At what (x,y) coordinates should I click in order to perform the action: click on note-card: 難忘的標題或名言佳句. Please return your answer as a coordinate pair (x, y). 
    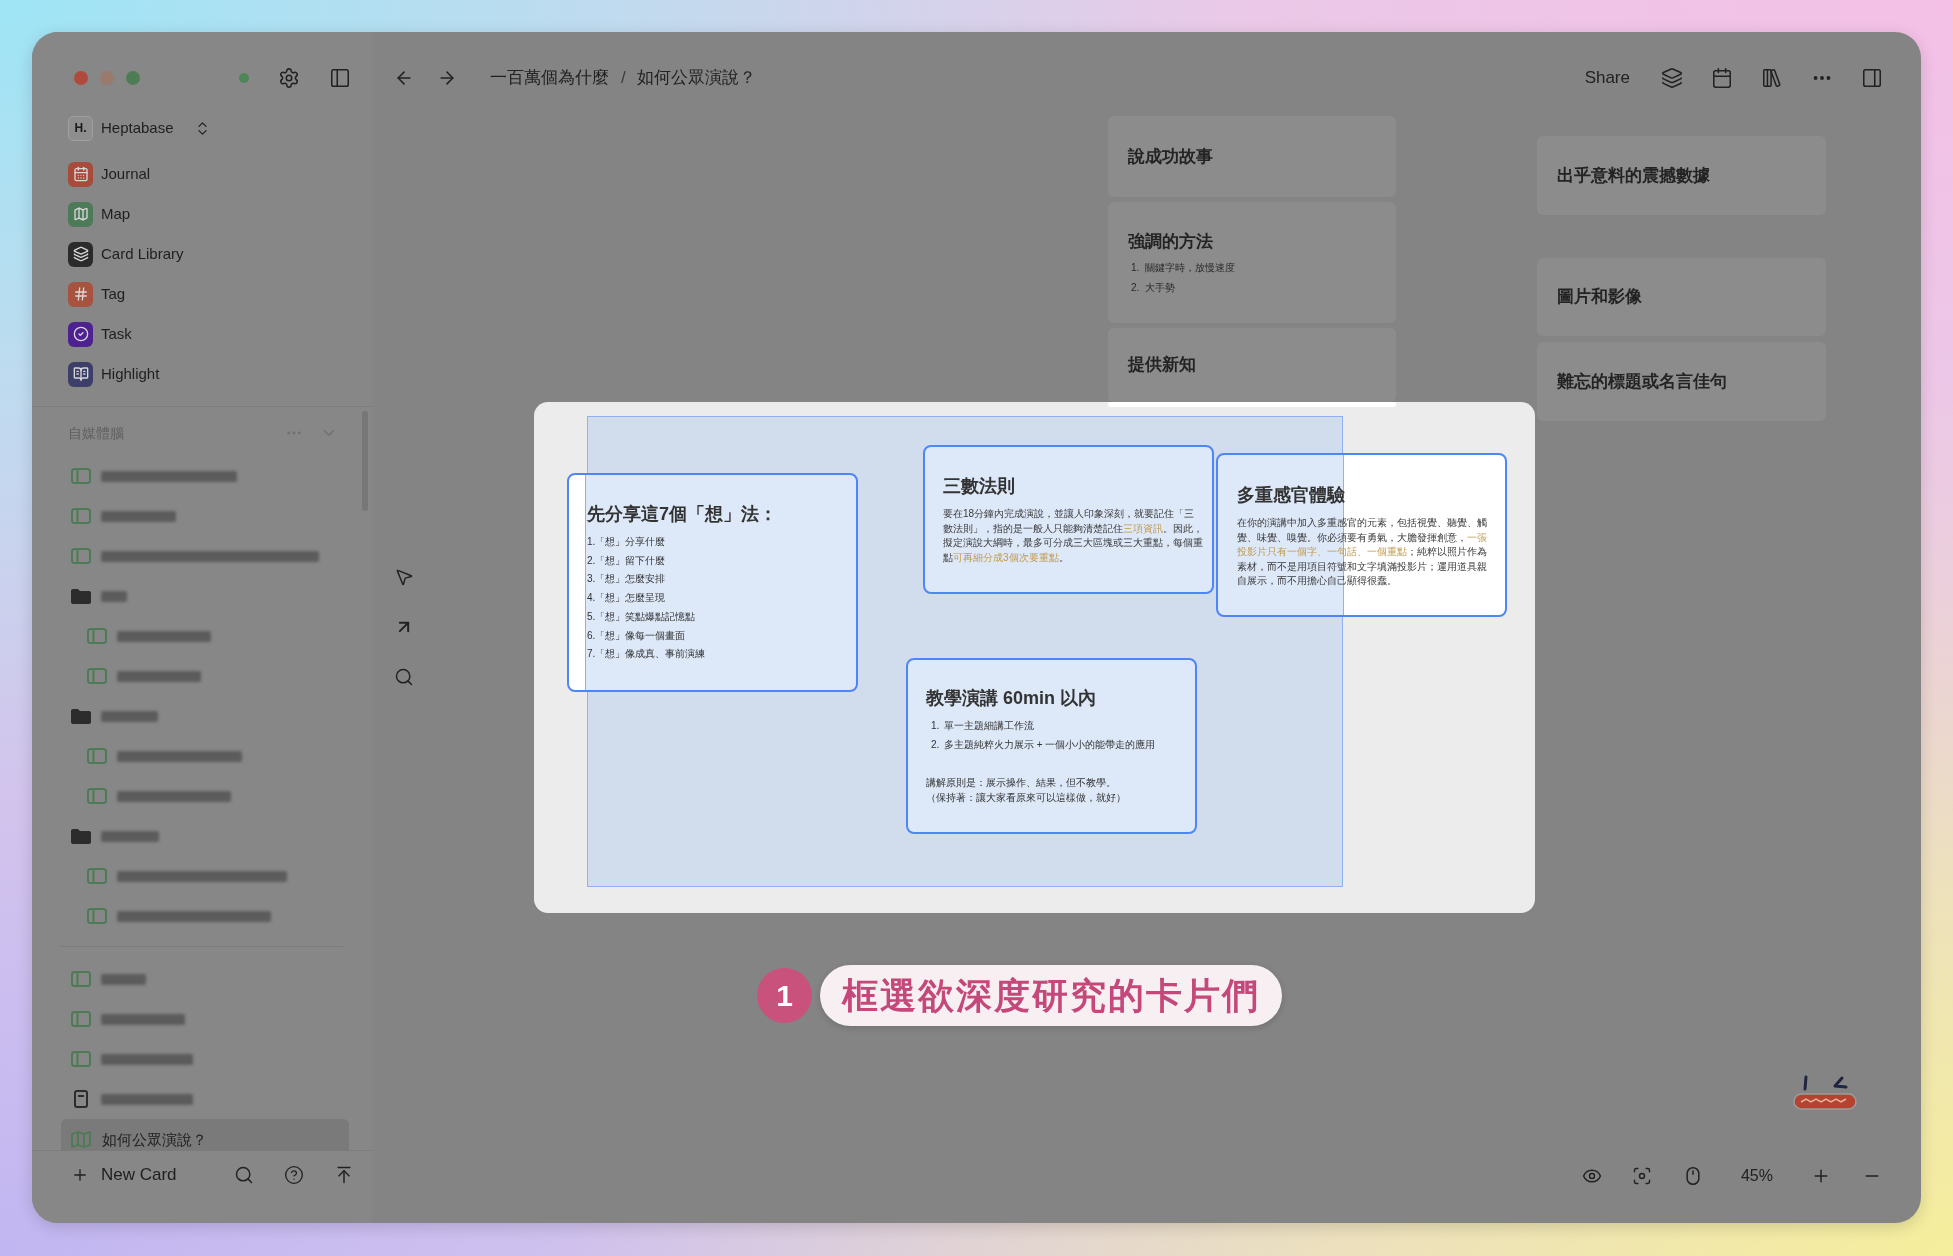
    Looking at the image, I should click on (1681, 381).